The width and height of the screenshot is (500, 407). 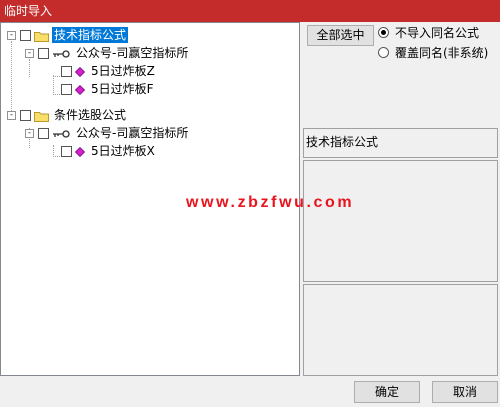 I want to click on formula-description-panel, so click(x=400, y=221).